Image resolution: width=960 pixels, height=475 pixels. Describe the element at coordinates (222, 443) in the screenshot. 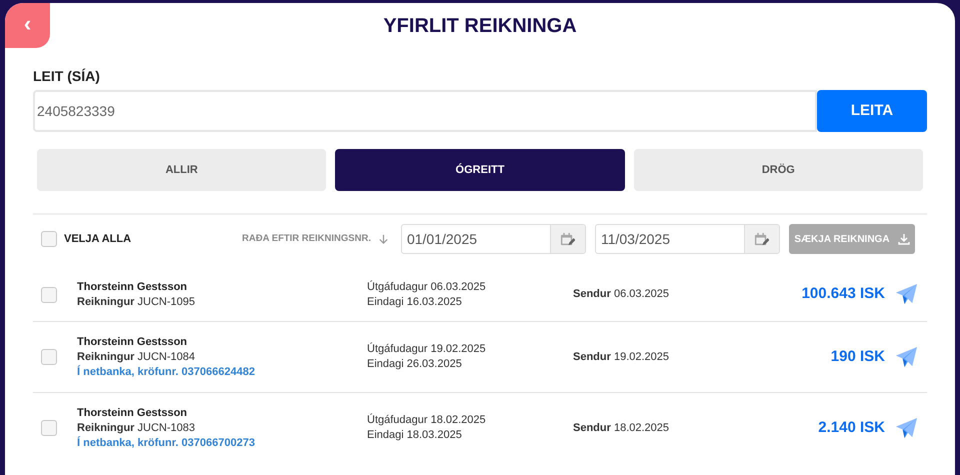

I see `bank-claim-link: Í netbanka, kröfunr. 037066700273` at that location.